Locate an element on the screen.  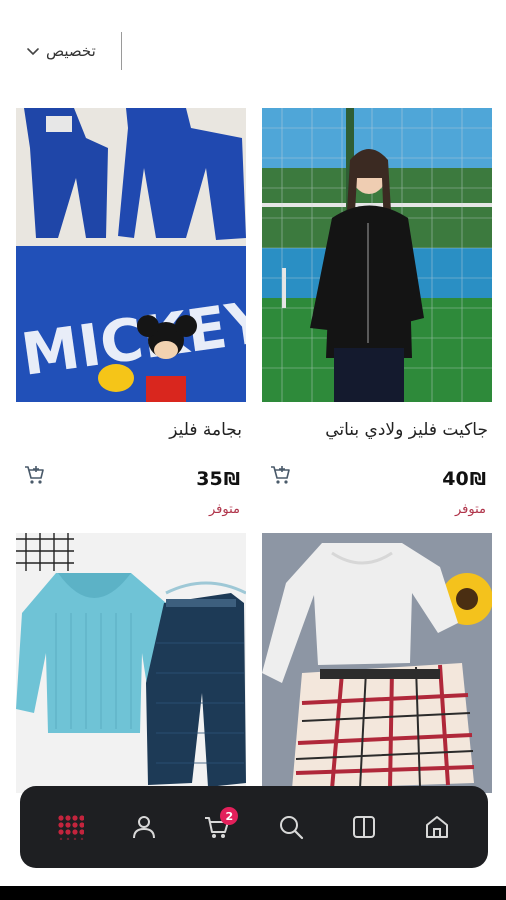
catalog-button is located at coordinates (364, 827).